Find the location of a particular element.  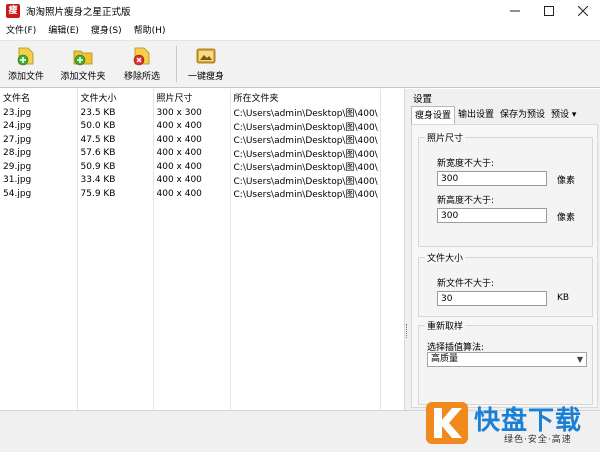

chevron-down-icon: ▼ is located at coordinates (579, 359).